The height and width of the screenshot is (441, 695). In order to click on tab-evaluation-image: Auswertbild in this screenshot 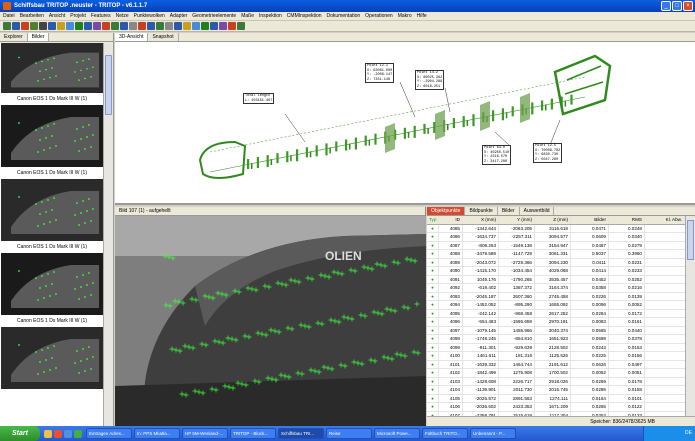, I will do `click(537, 211)`.